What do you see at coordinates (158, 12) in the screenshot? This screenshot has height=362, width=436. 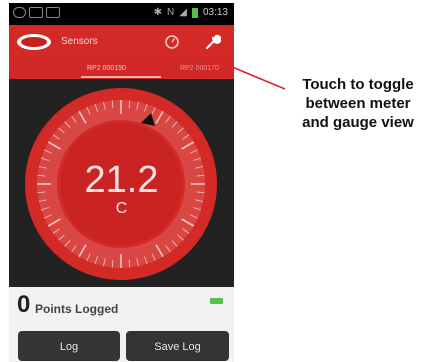 I see `bluetooth-icon: ✱` at bounding box center [158, 12].